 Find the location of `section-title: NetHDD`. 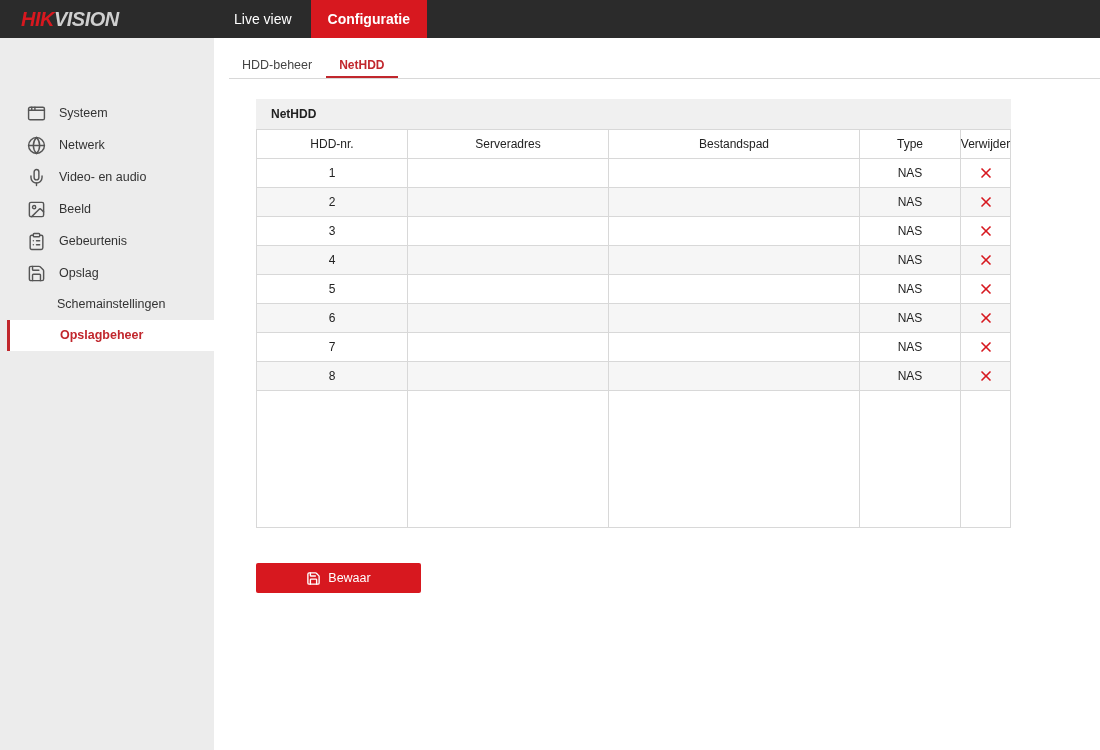

section-title: NetHDD is located at coordinates (633, 114).